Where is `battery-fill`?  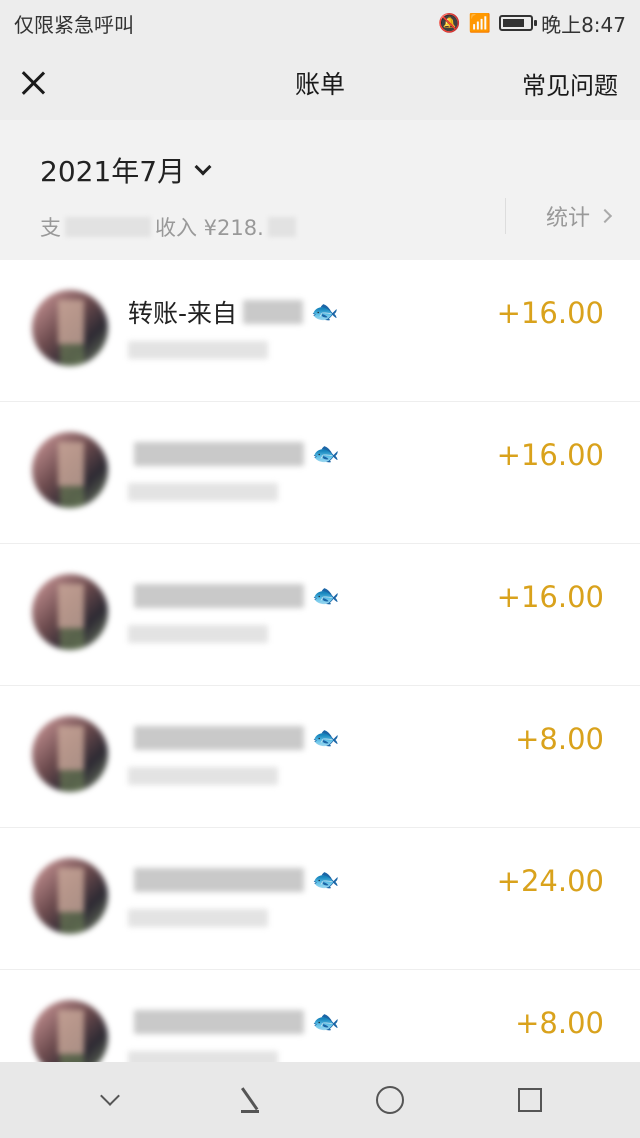 battery-fill is located at coordinates (513, 23).